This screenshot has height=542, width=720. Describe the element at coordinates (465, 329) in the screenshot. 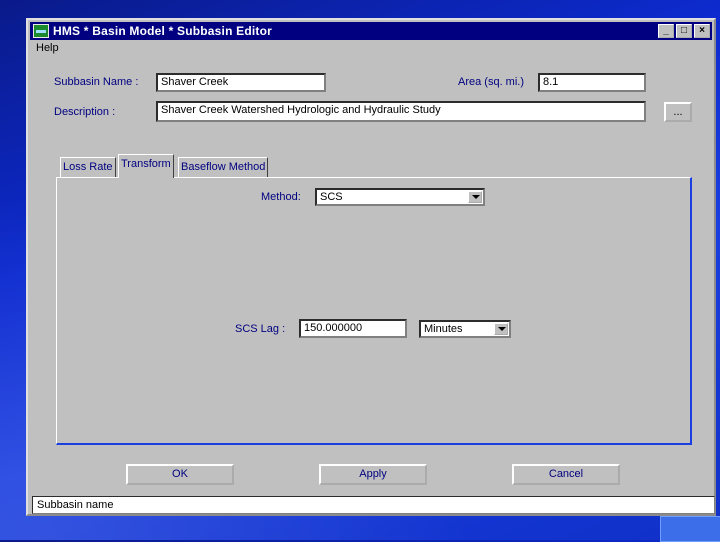

I see `lag-units-select: Minutes` at that location.